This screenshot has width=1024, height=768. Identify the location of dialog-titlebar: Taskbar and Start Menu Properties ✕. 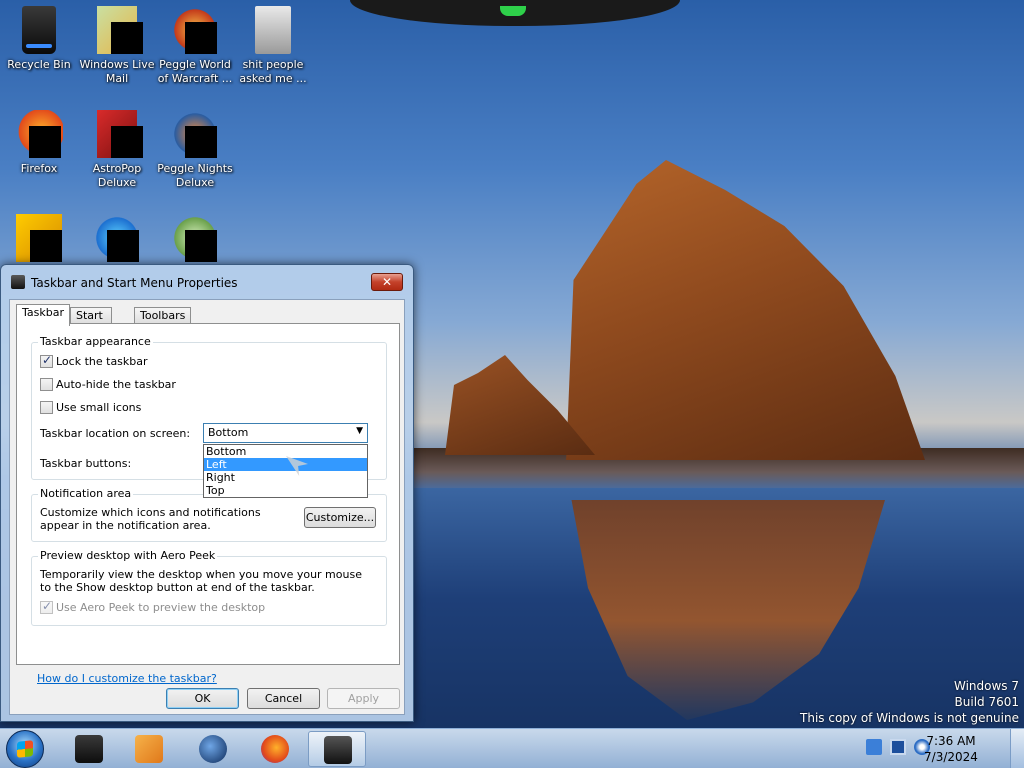
(207, 282).